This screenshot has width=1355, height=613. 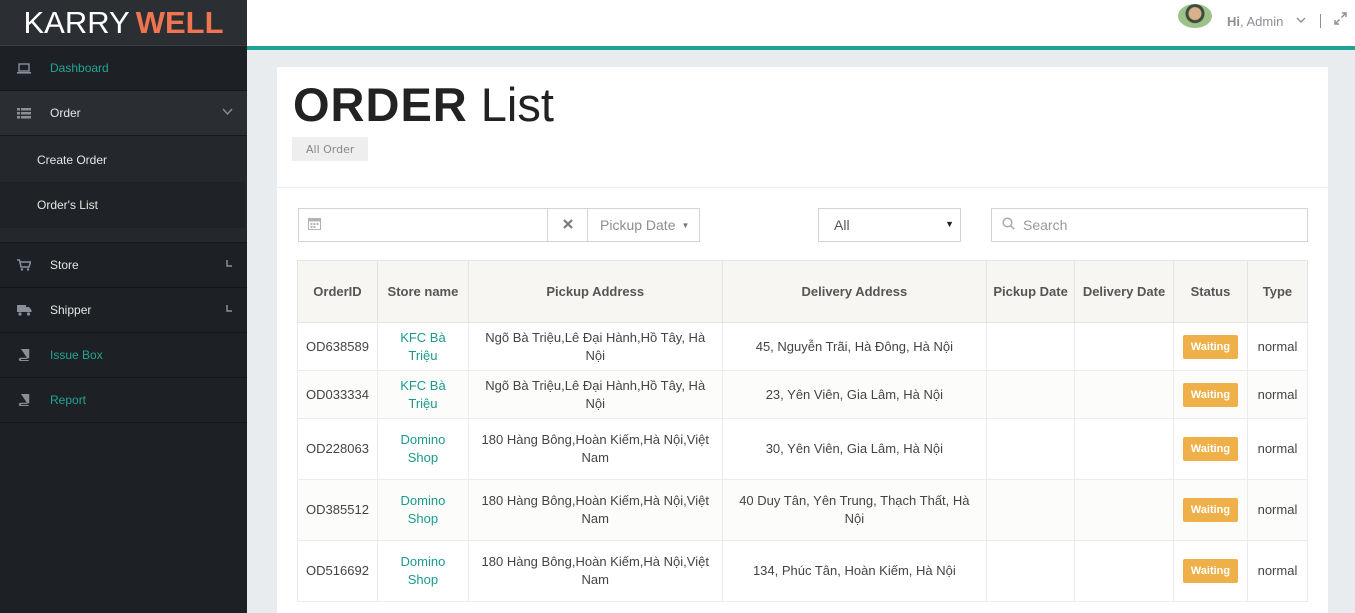 I want to click on sidebar-item-label: Shipper, so click(x=71, y=310).